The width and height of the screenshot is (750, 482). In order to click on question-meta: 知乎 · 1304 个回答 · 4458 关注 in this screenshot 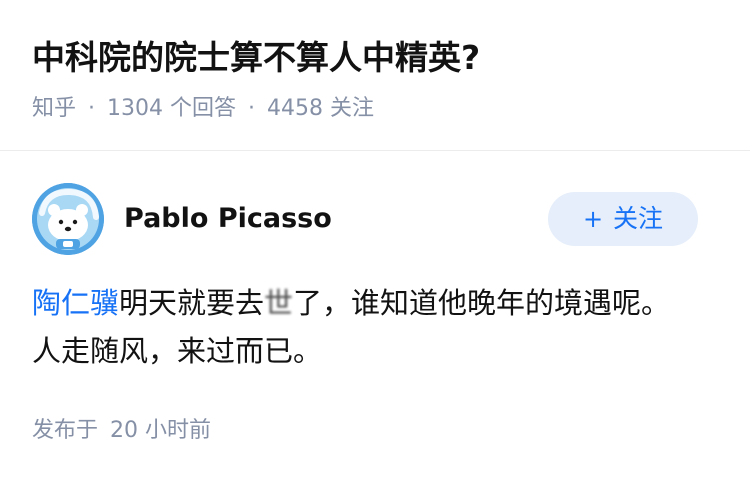, I will do `click(203, 109)`.